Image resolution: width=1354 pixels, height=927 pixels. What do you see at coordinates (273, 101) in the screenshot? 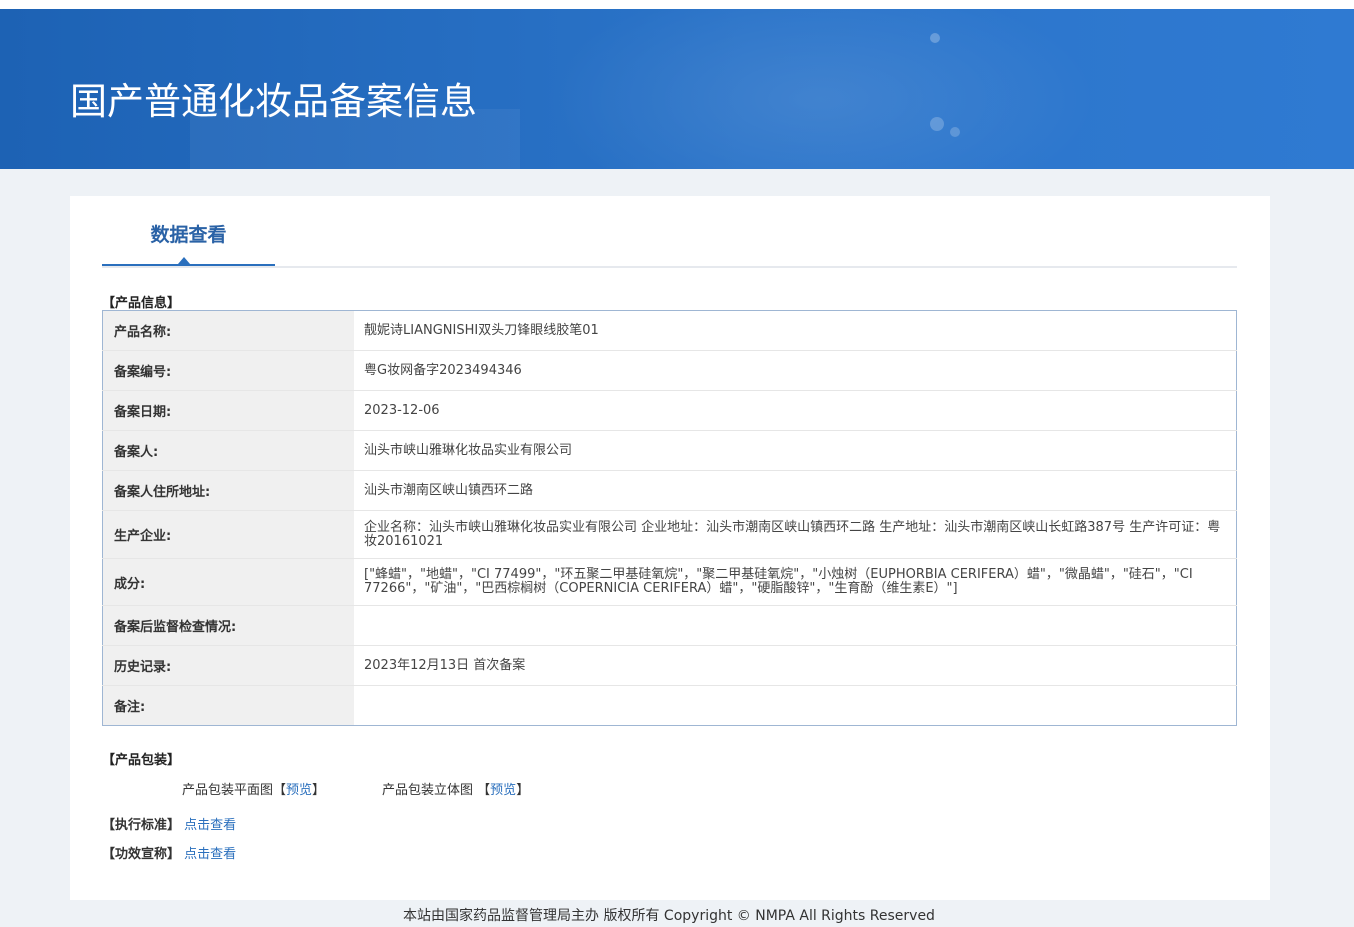
I see `page-title: 国产普通化妆品备案信息` at bounding box center [273, 101].